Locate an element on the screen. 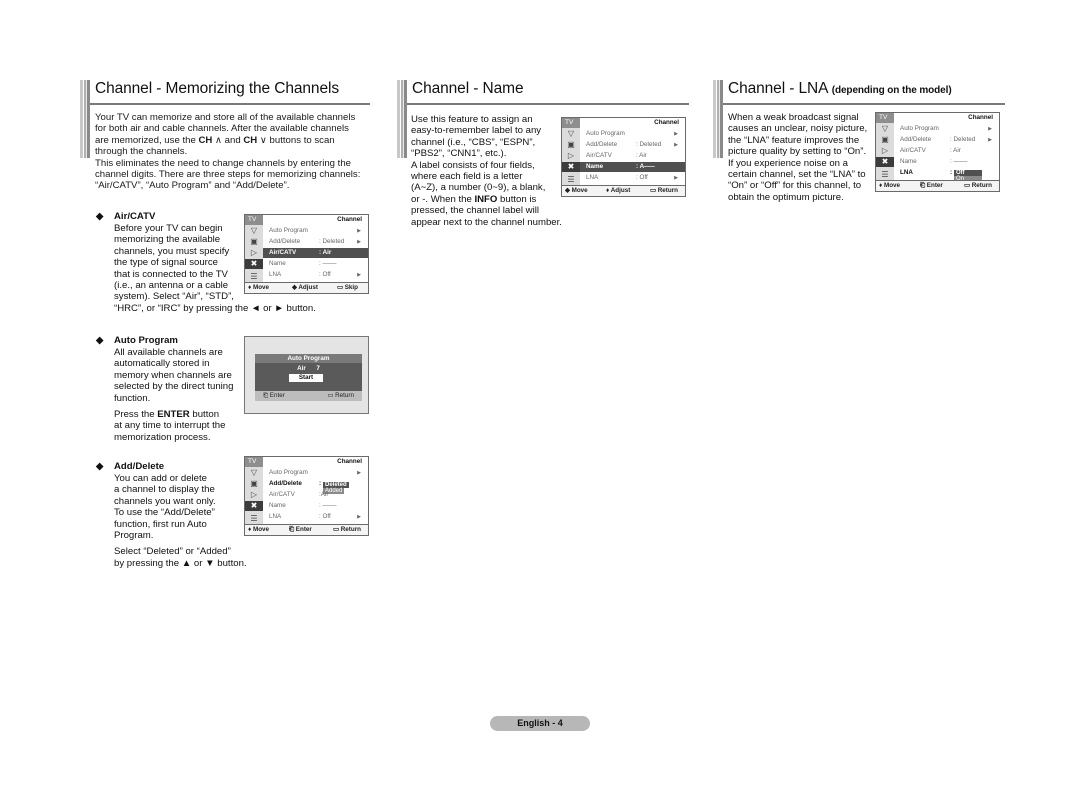  start-button: Start is located at coordinates (306, 378).